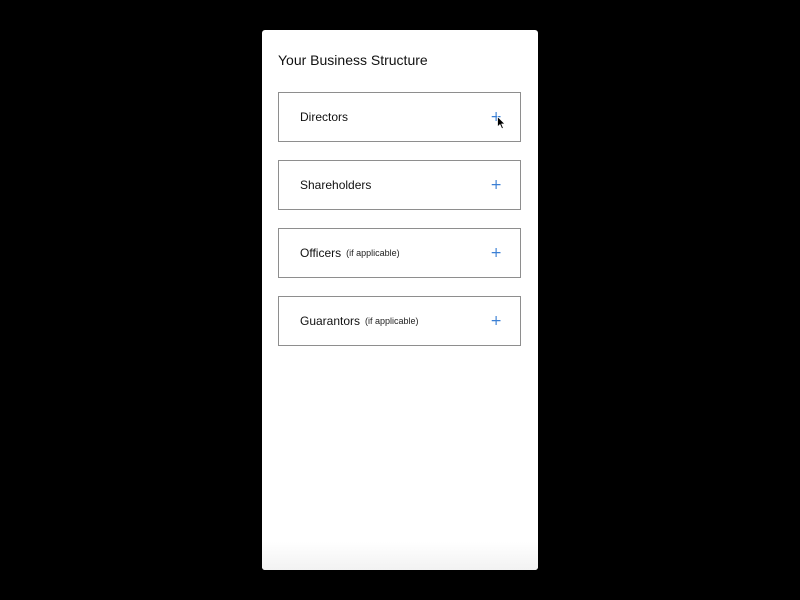  I want to click on shareholders-section: Shareholders +, so click(399, 185).